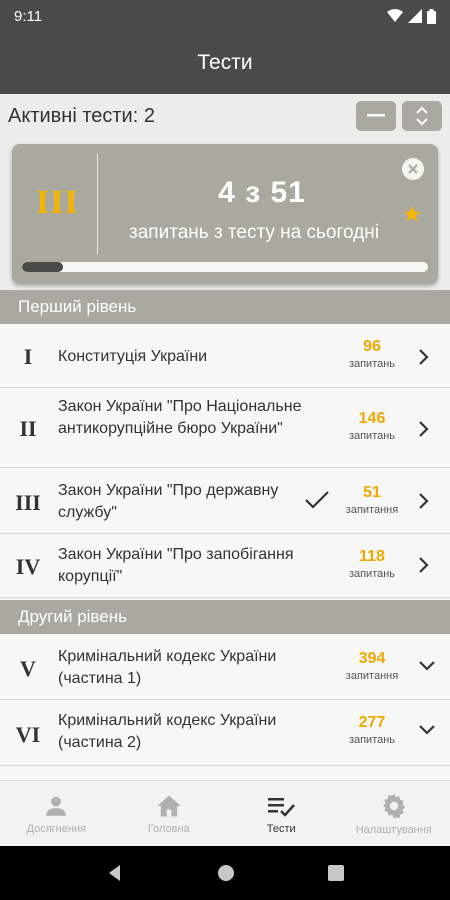  What do you see at coordinates (372, 492) in the screenshot?
I see `item-count-number: 51` at bounding box center [372, 492].